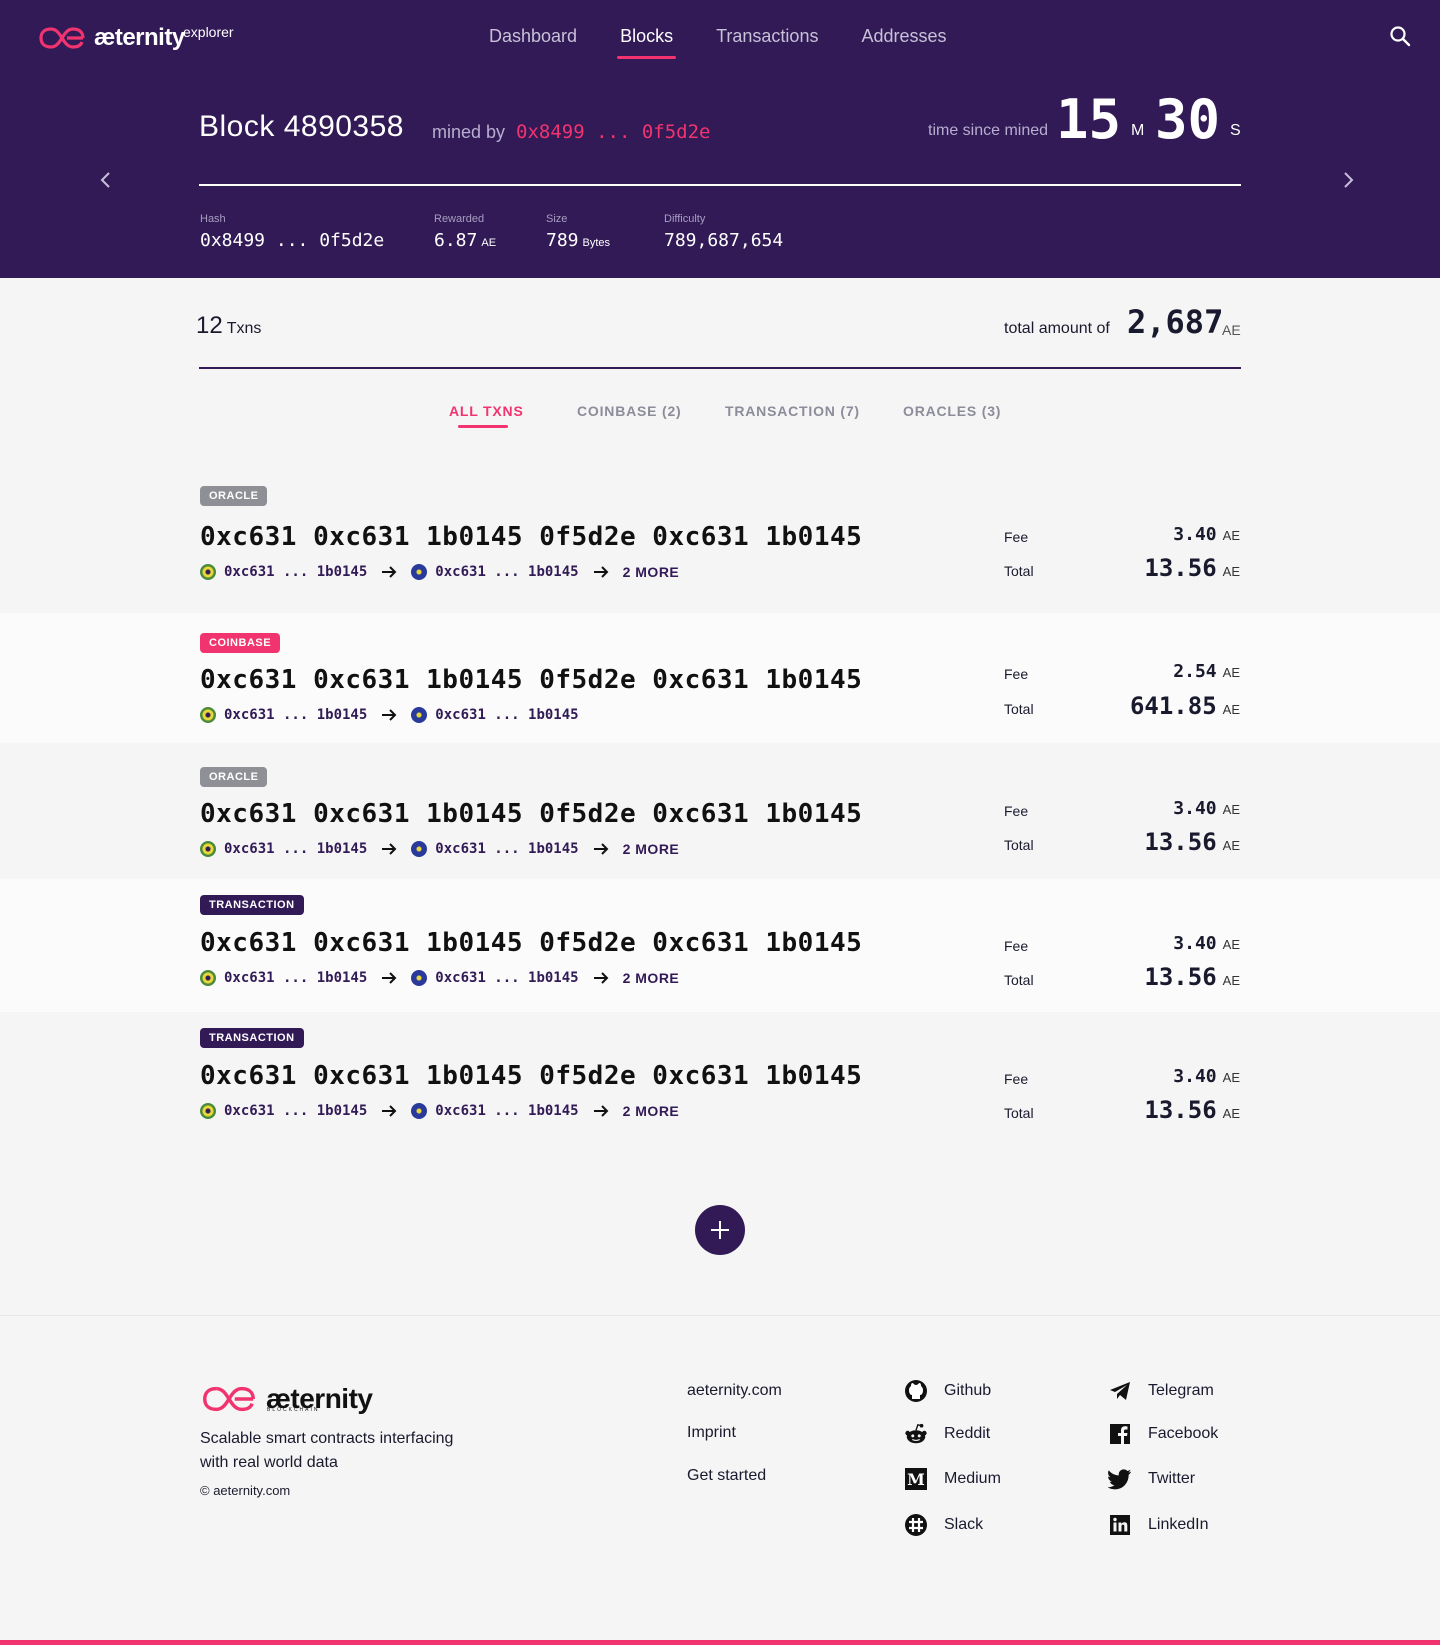 This screenshot has width=1440, height=1645. I want to click on social-link-github: Github, so click(947, 1391).